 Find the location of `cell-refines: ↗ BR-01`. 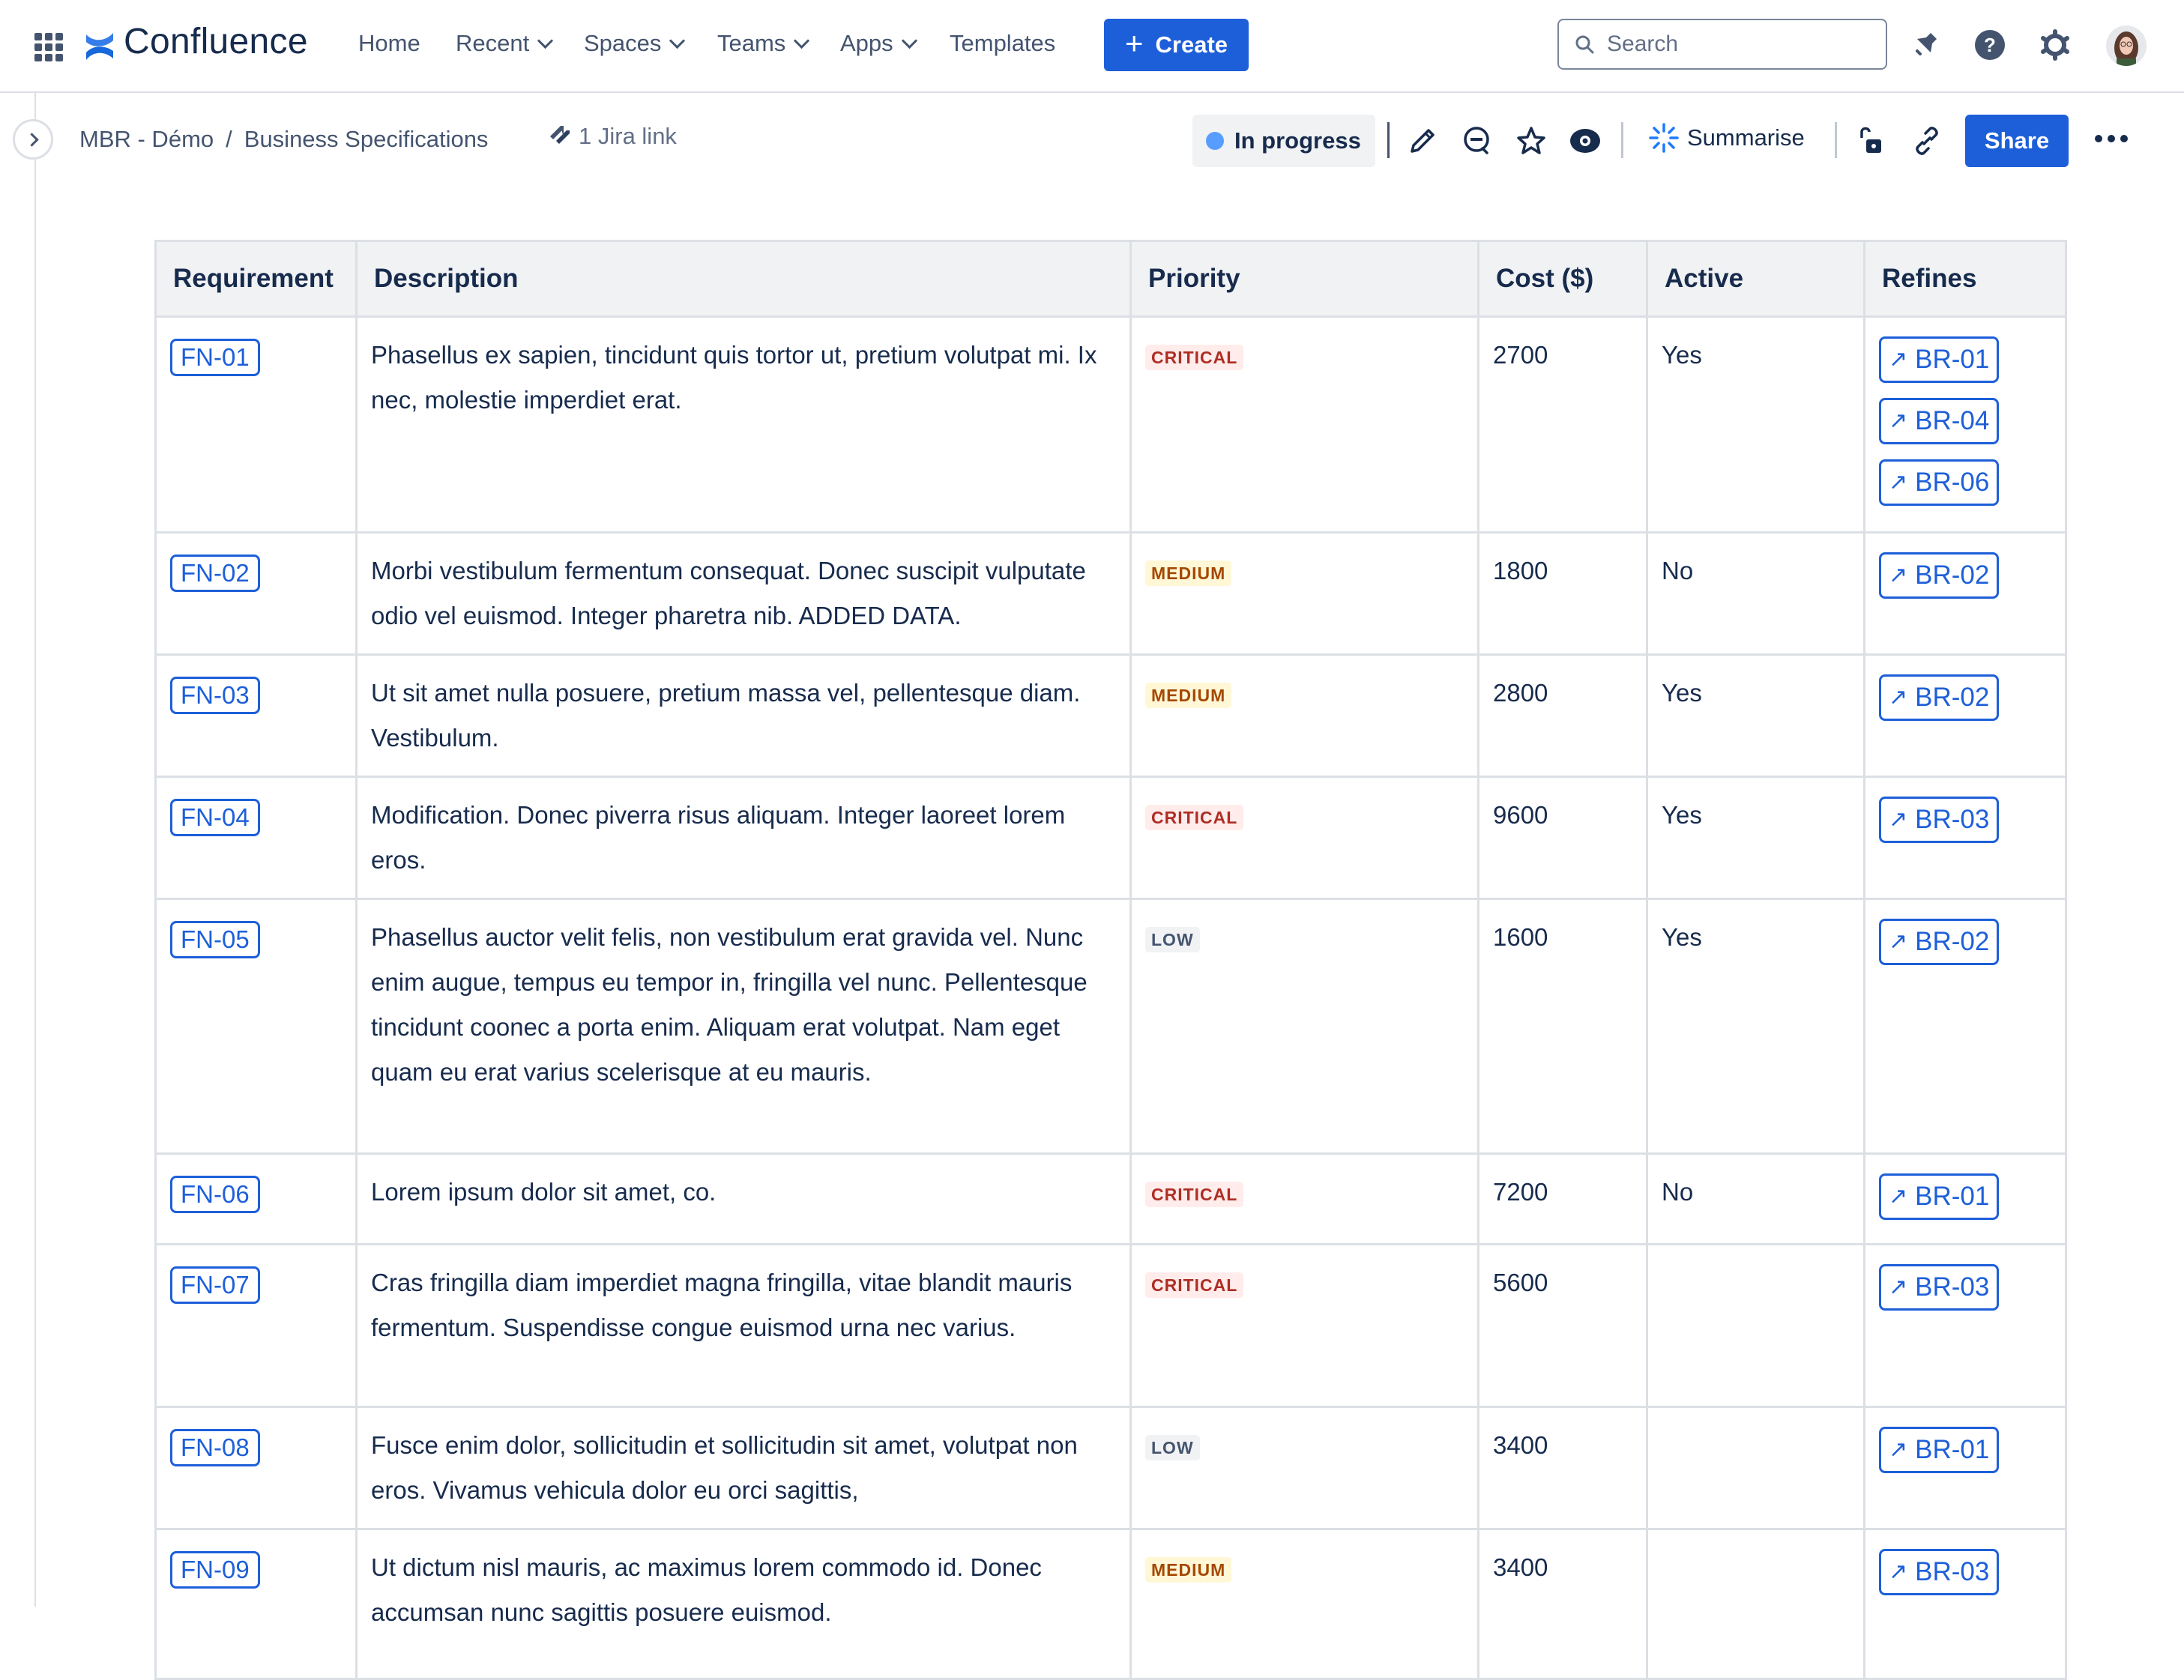

cell-refines: ↗ BR-01 is located at coordinates (1965, 1468).